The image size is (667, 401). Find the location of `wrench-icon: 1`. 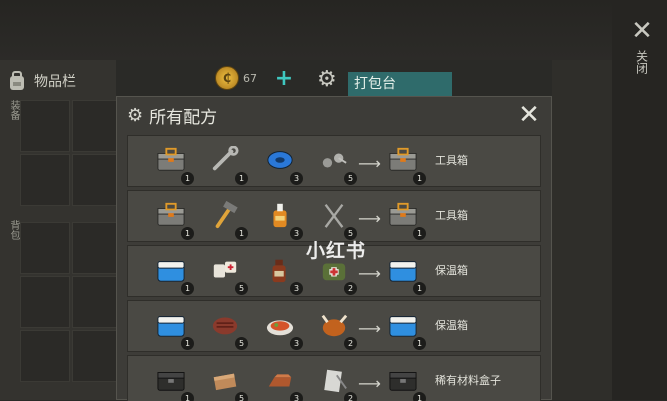

wrench-icon: 1 is located at coordinates (227, 164).